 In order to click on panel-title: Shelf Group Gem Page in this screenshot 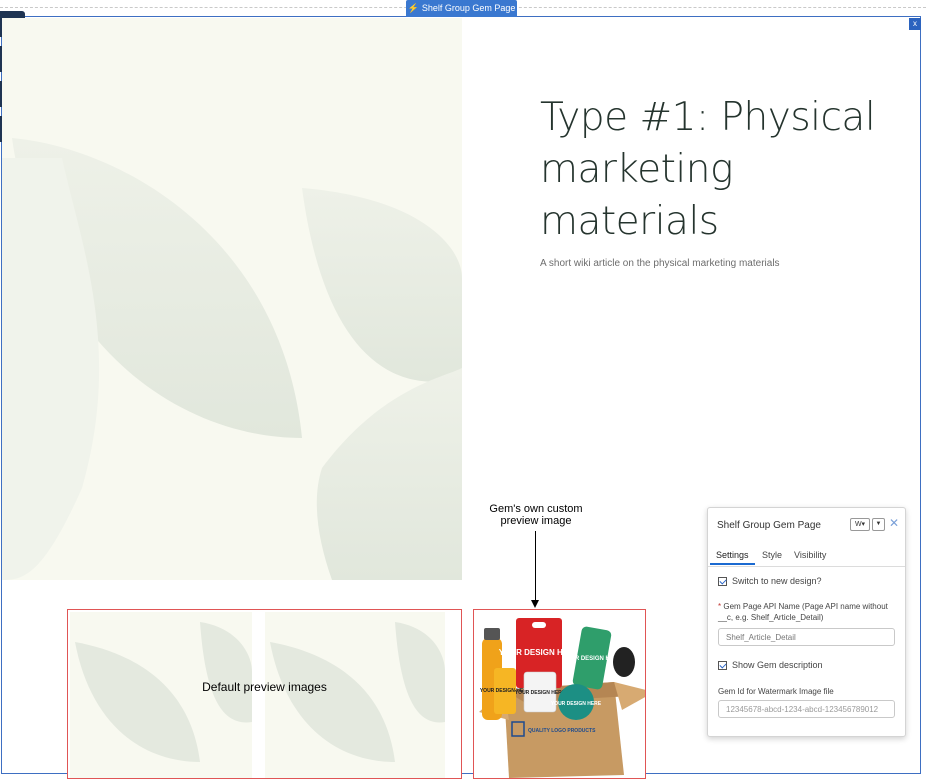, I will do `click(769, 525)`.